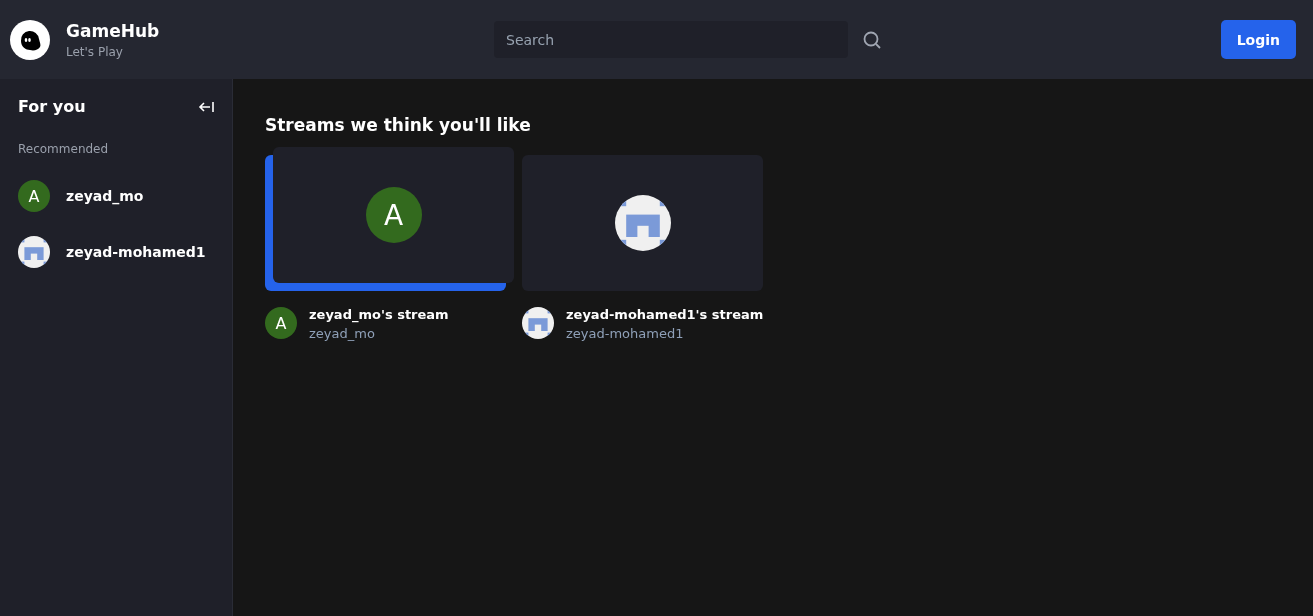  What do you see at coordinates (625, 333) in the screenshot?
I see `stream-username: zeyad-mohamed1` at bounding box center [625, 333].